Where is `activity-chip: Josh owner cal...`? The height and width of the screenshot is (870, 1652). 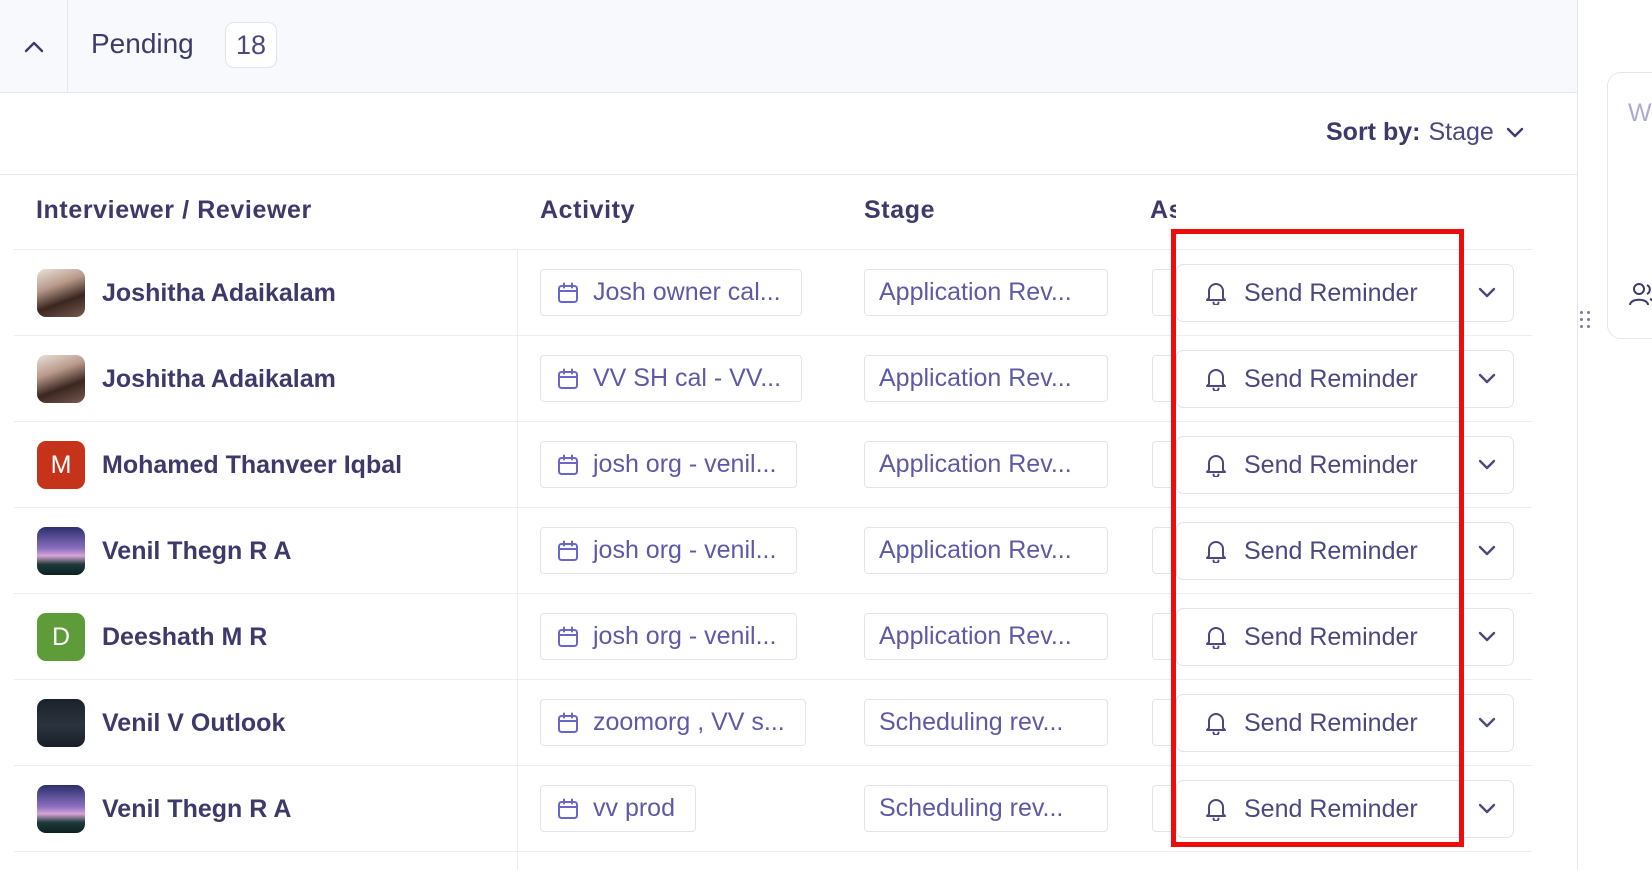 activity-chip: Josh owner cal... is located at coordinates (671, 292).